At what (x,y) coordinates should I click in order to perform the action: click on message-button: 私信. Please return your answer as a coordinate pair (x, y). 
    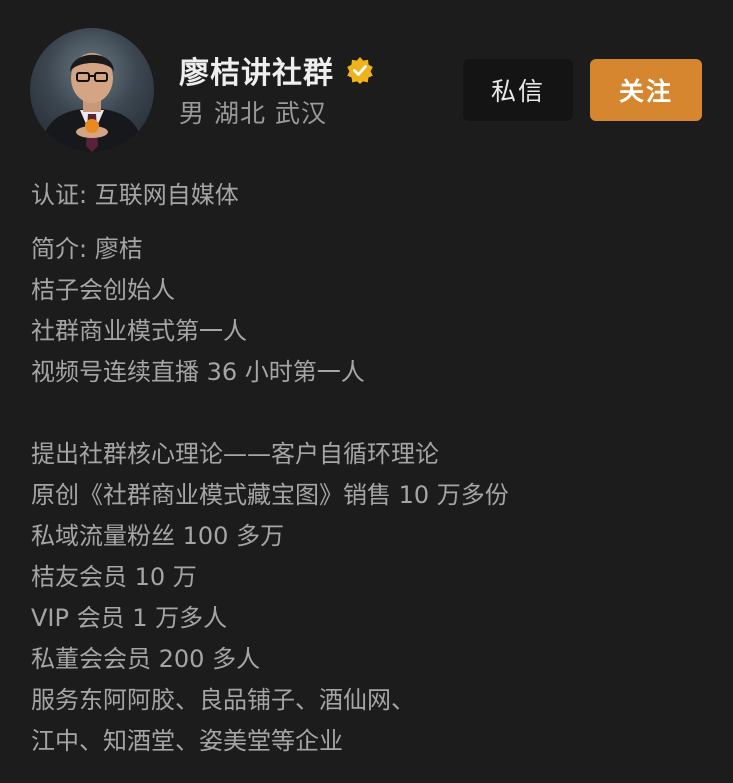
    Looking at the image, I should click on (518, 90).